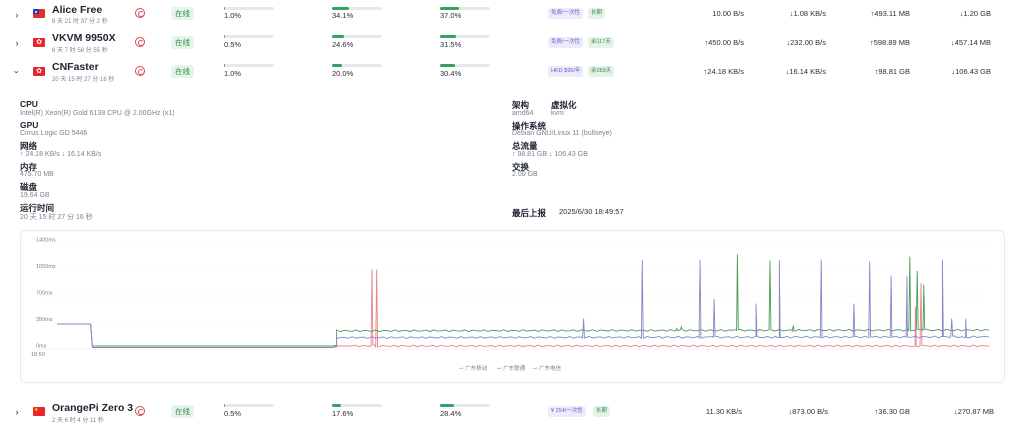 The image size is (1024, 434). I want to click on chevron-down-icon: ›, so click(17, 72).